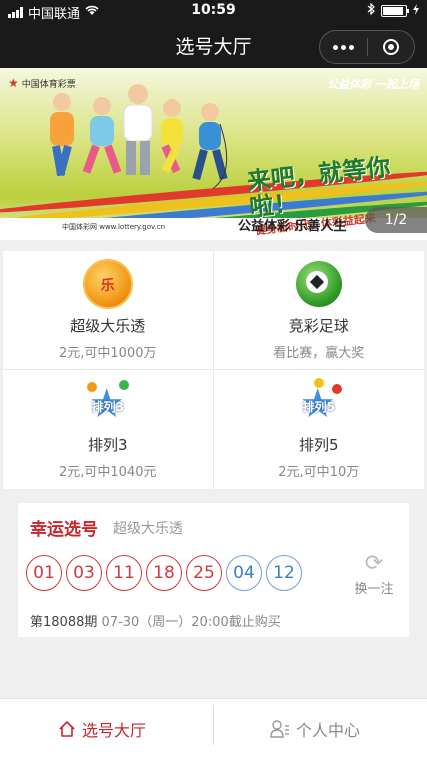  I want to click on lottery-card-football: 竞彩足球 看比赛，赢大奖, so click(318, 310).